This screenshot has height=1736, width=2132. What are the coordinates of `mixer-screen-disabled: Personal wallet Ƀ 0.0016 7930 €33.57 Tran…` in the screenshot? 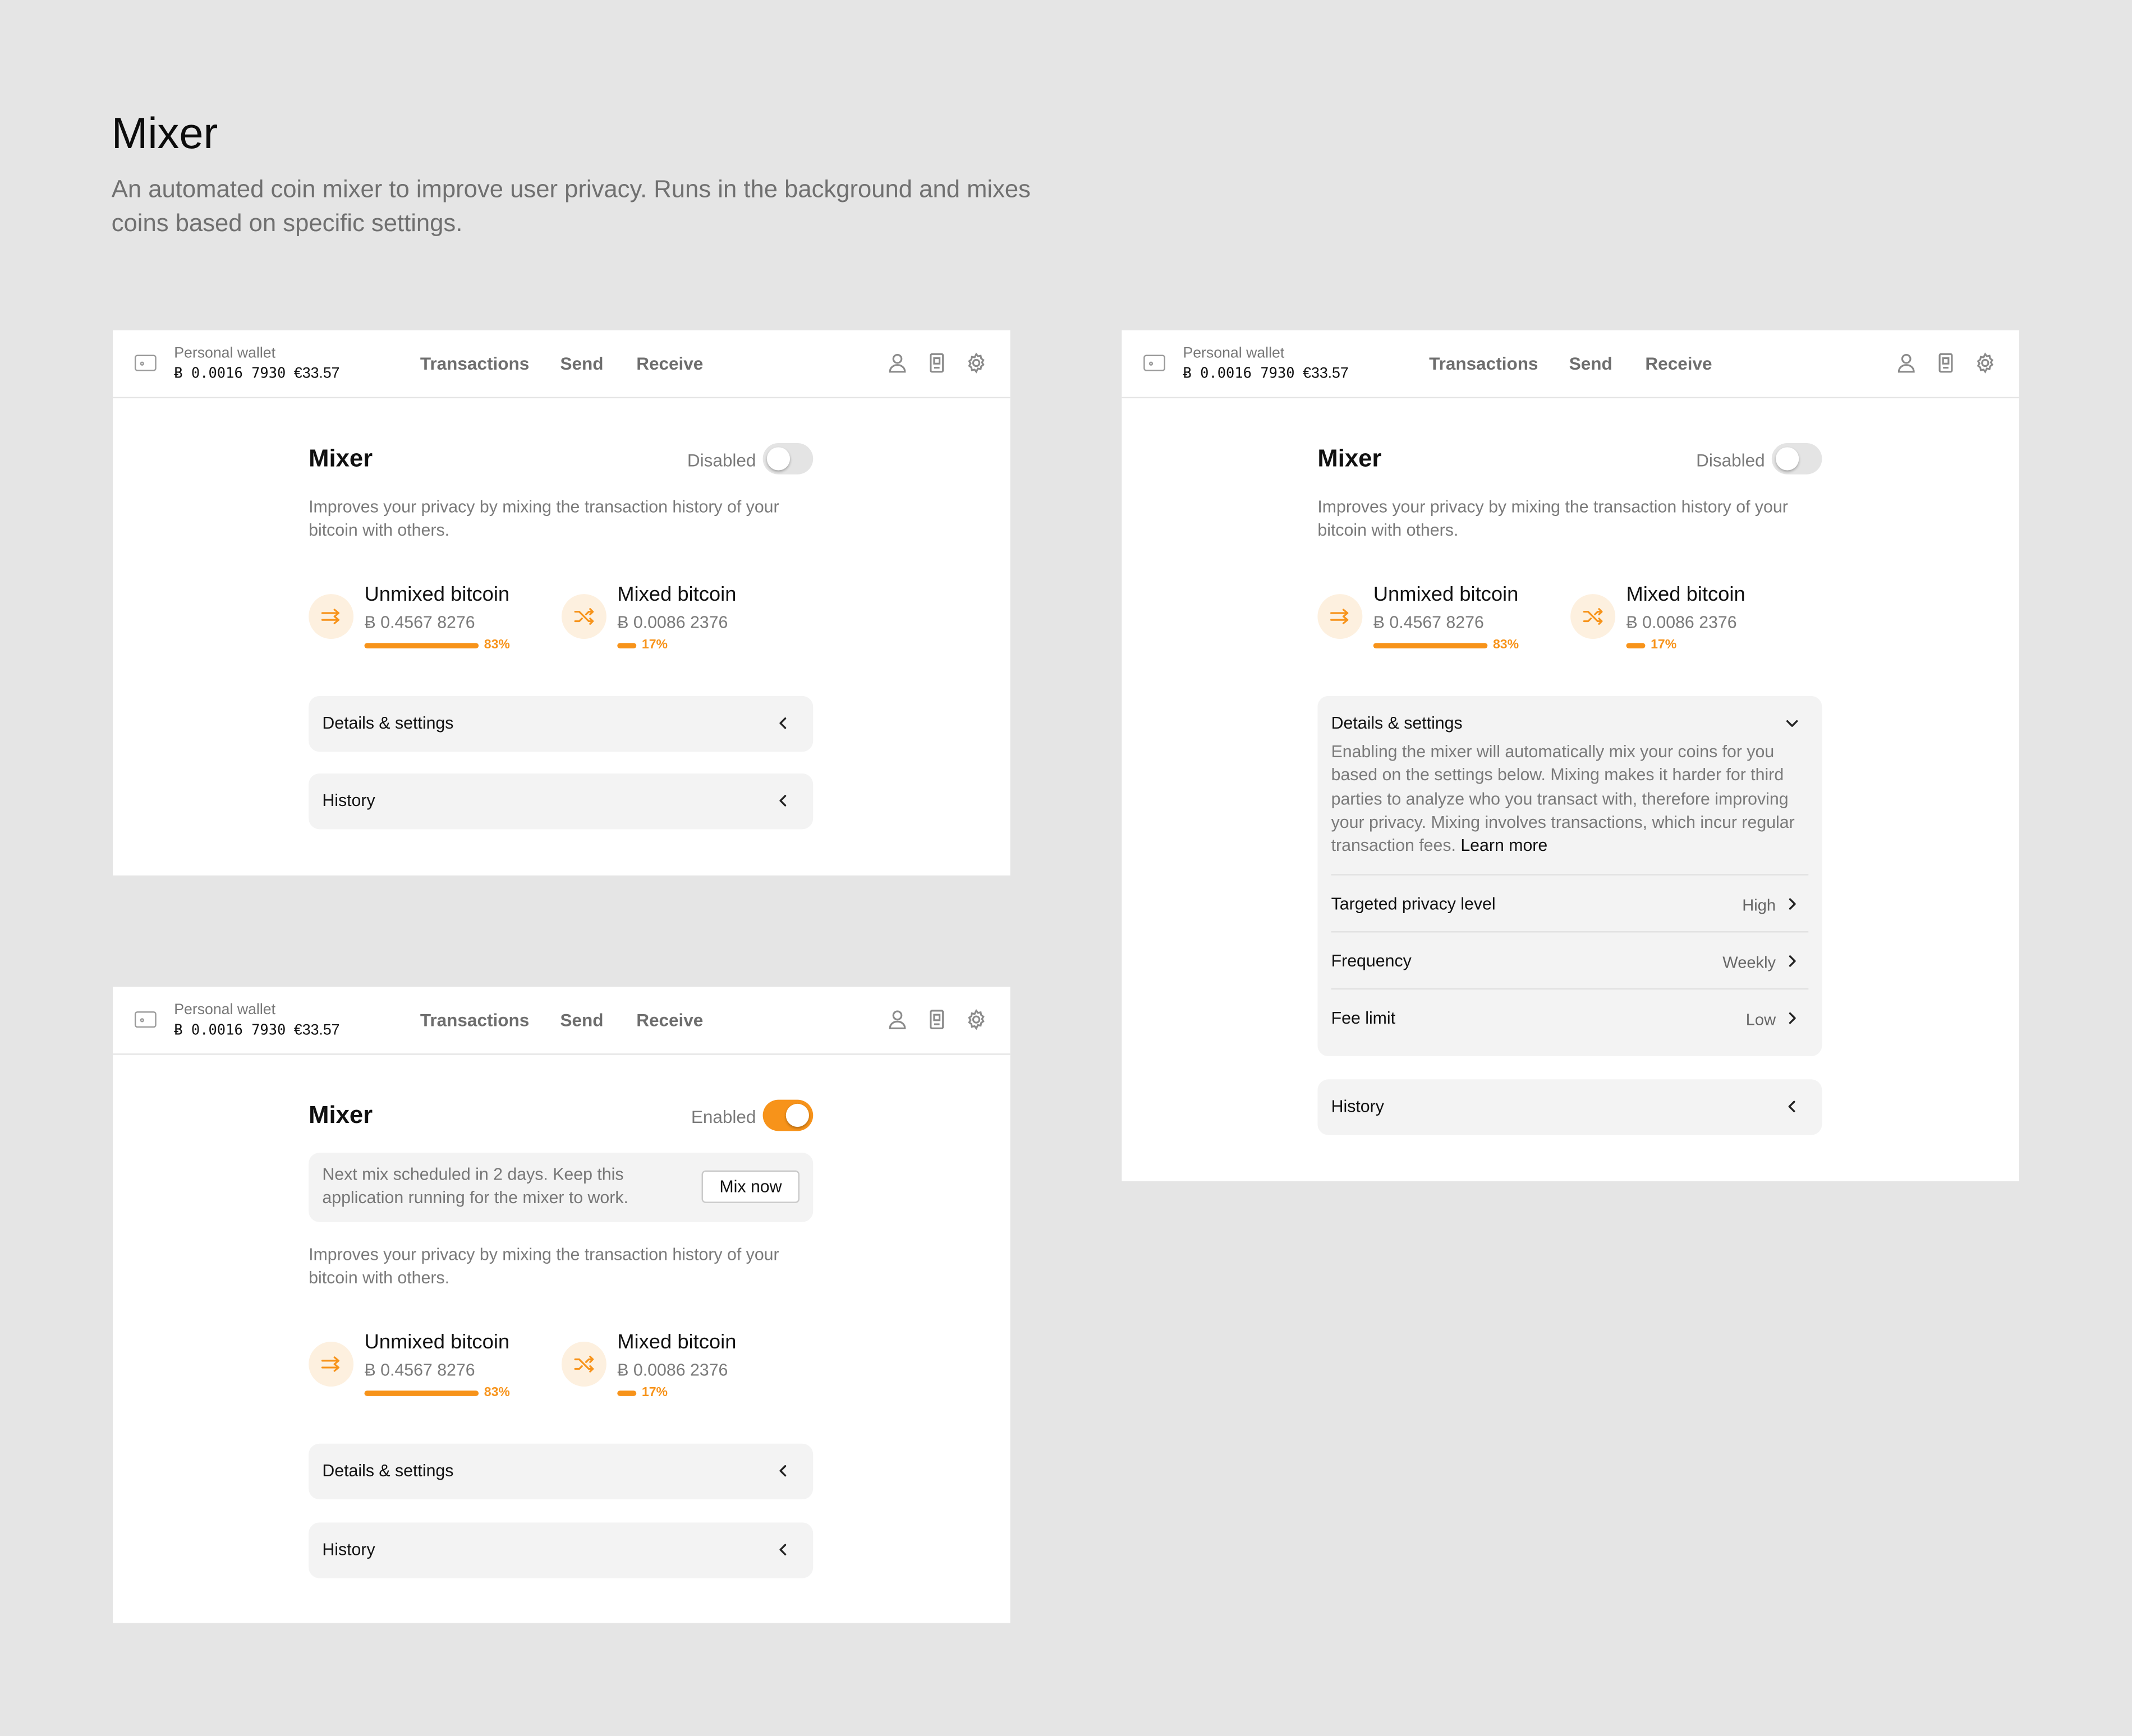 It's located at (561, 603).